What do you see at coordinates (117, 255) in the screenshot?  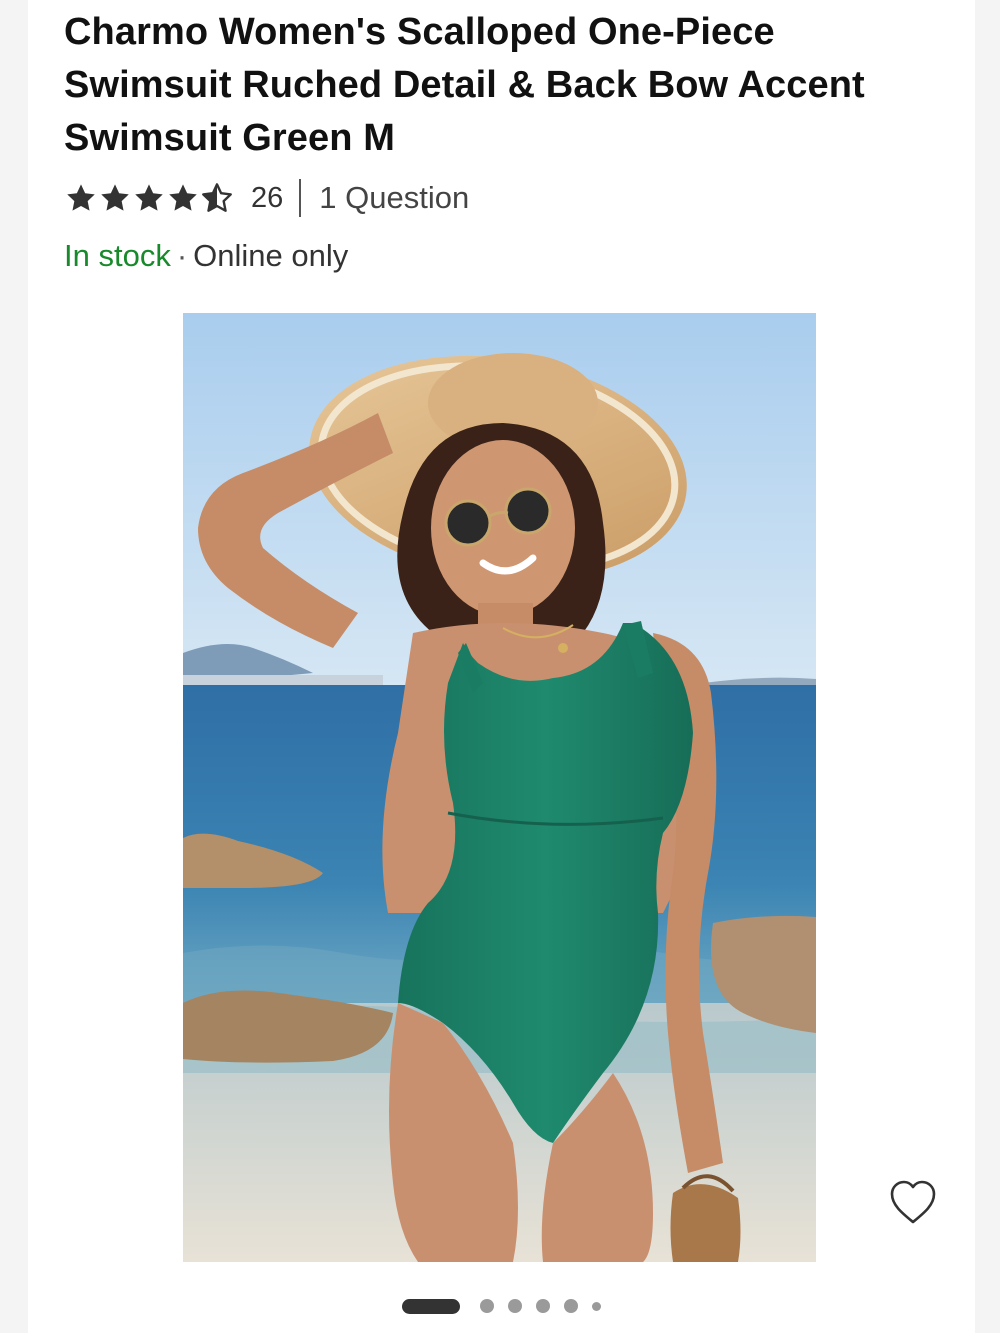 I see `stock-status: In stock` at bounding box center [117, 255].